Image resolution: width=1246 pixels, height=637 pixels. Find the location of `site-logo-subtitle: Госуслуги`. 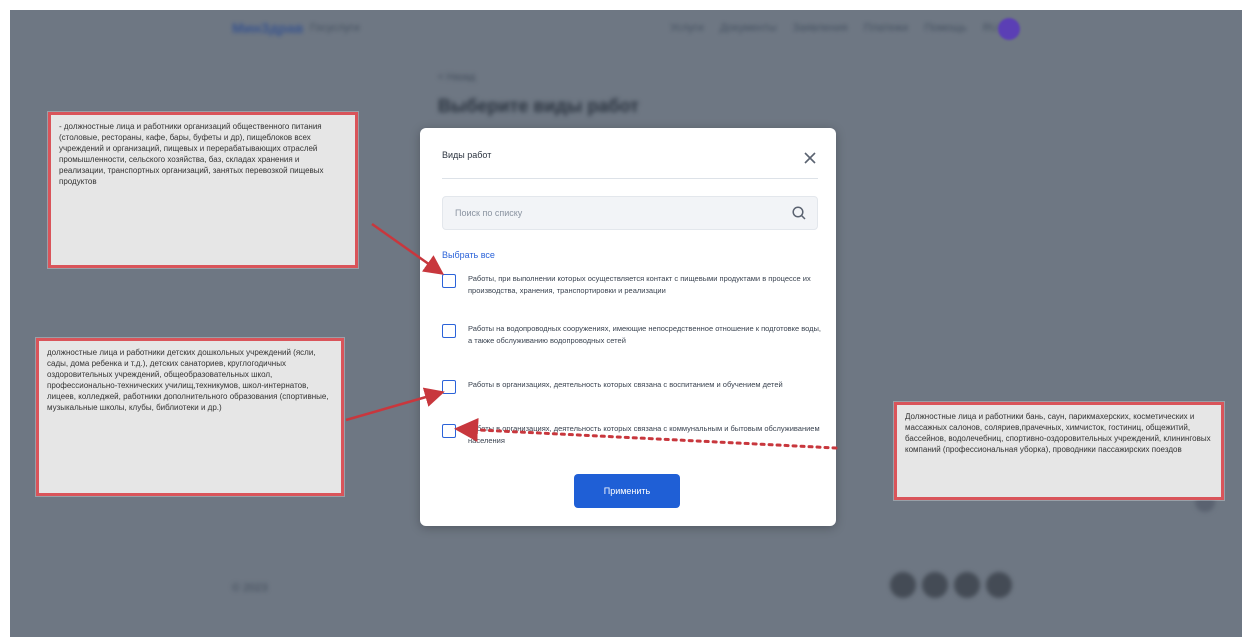

site-logo-subtitle: Госуслуги is located at coordinates (335, 28).